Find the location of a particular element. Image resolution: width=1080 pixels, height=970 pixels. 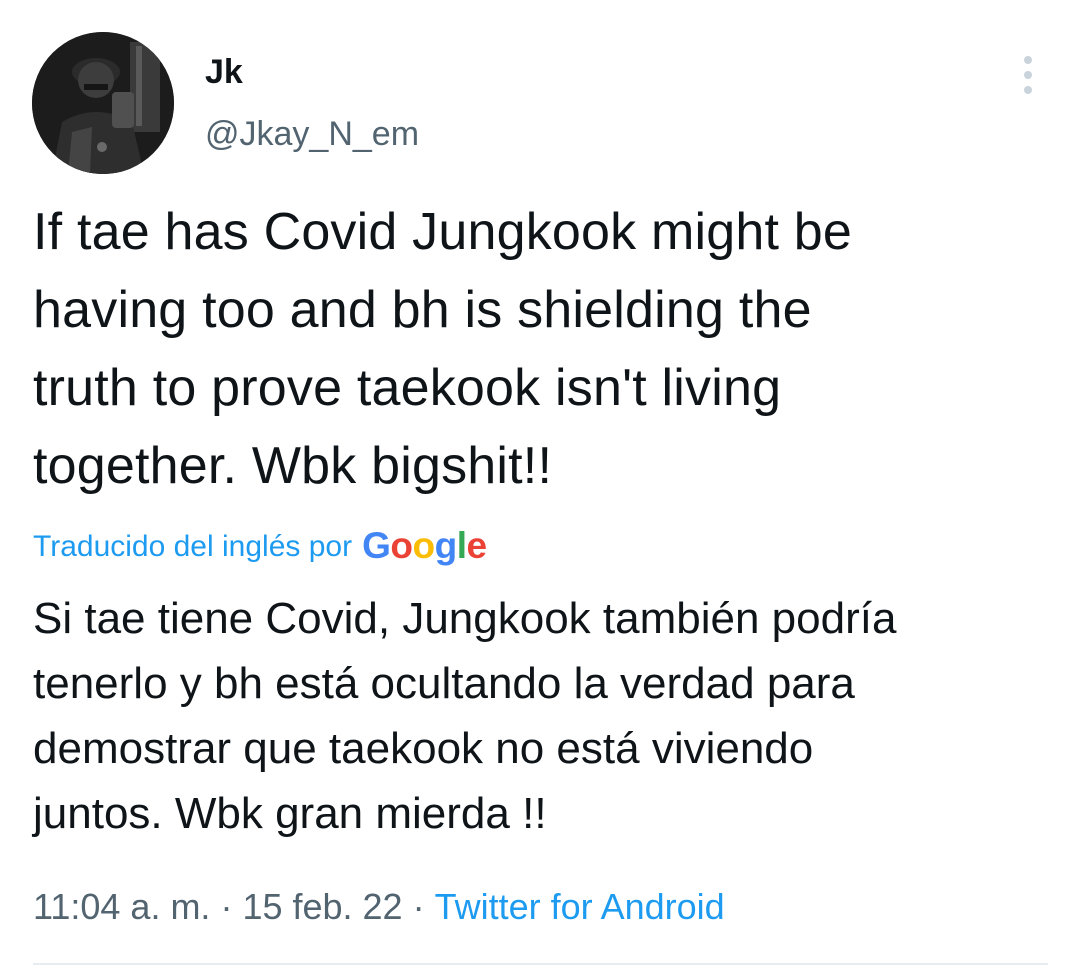

divider is located at coordinates (540, 964).